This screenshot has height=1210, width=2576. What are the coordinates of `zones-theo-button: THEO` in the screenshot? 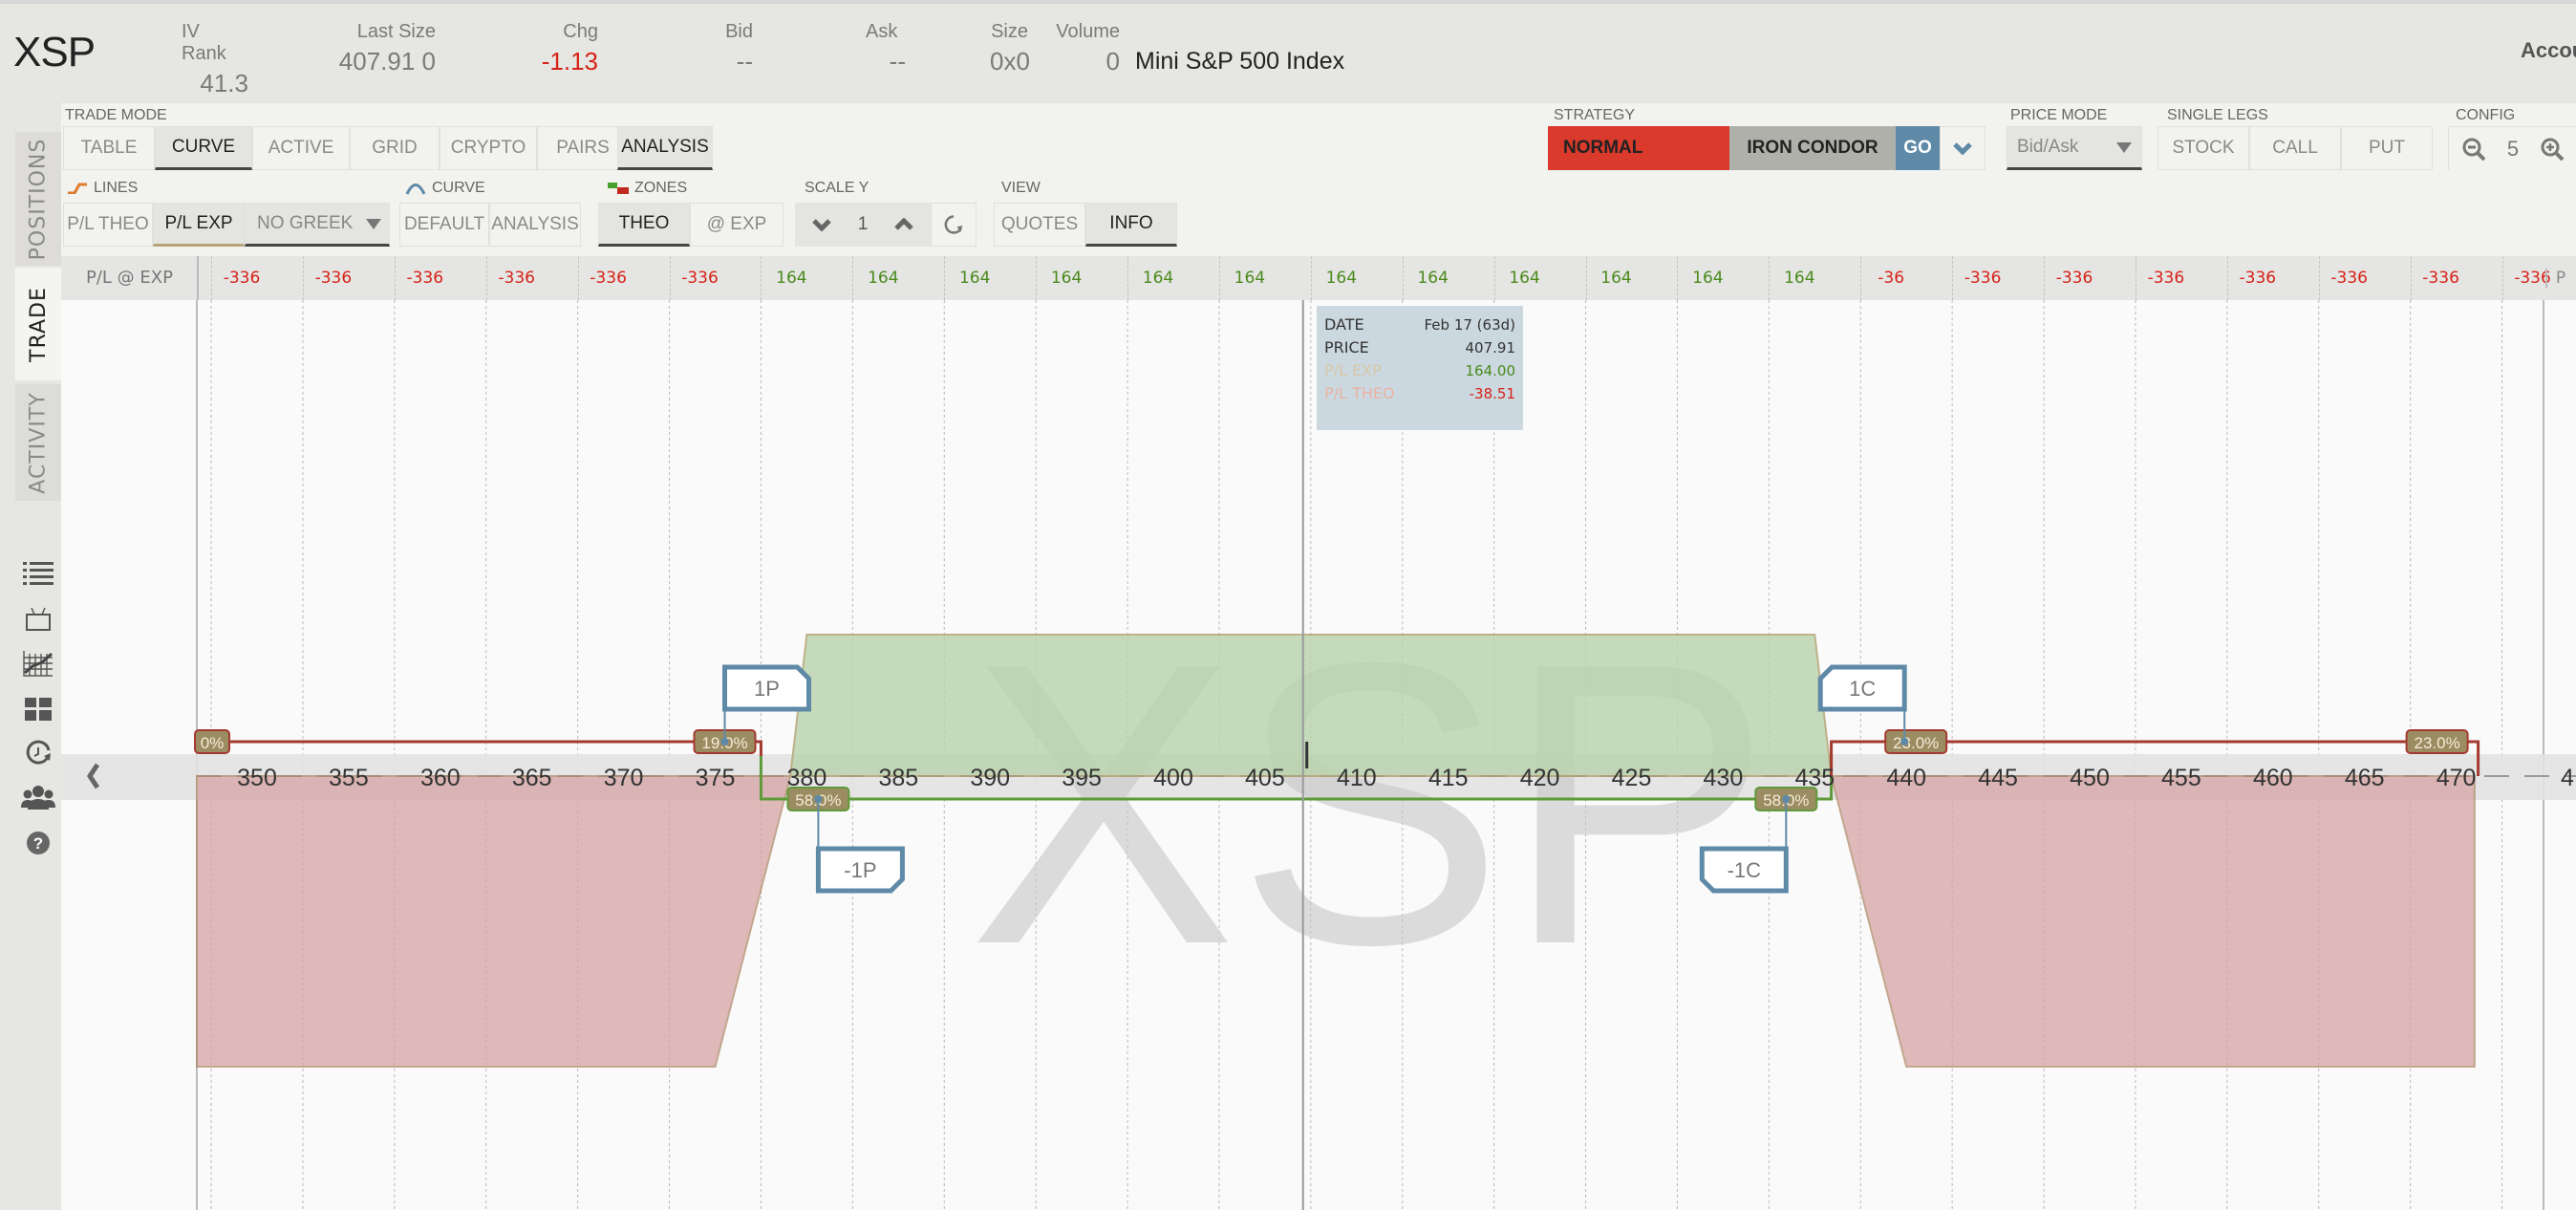 It's located at (644, 225).